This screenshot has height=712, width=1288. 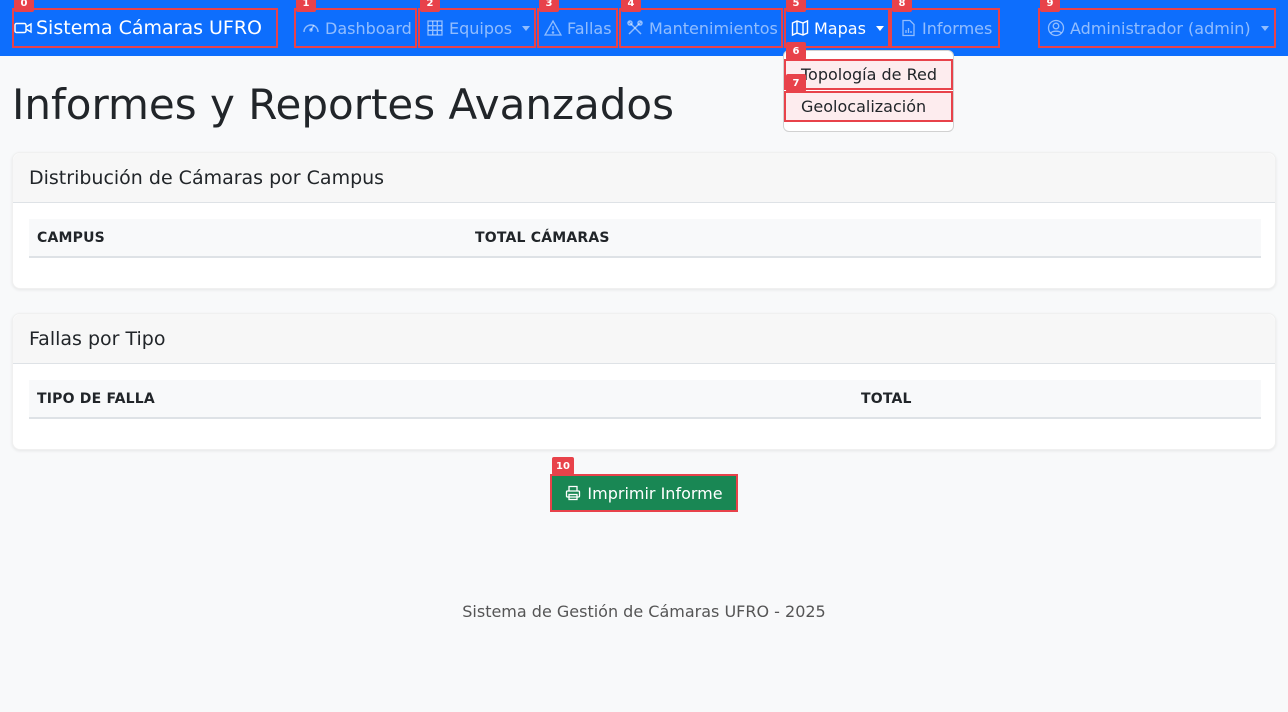 I want to click on nav-dashboard-label: Dashboard, so click(x=368, y=28).